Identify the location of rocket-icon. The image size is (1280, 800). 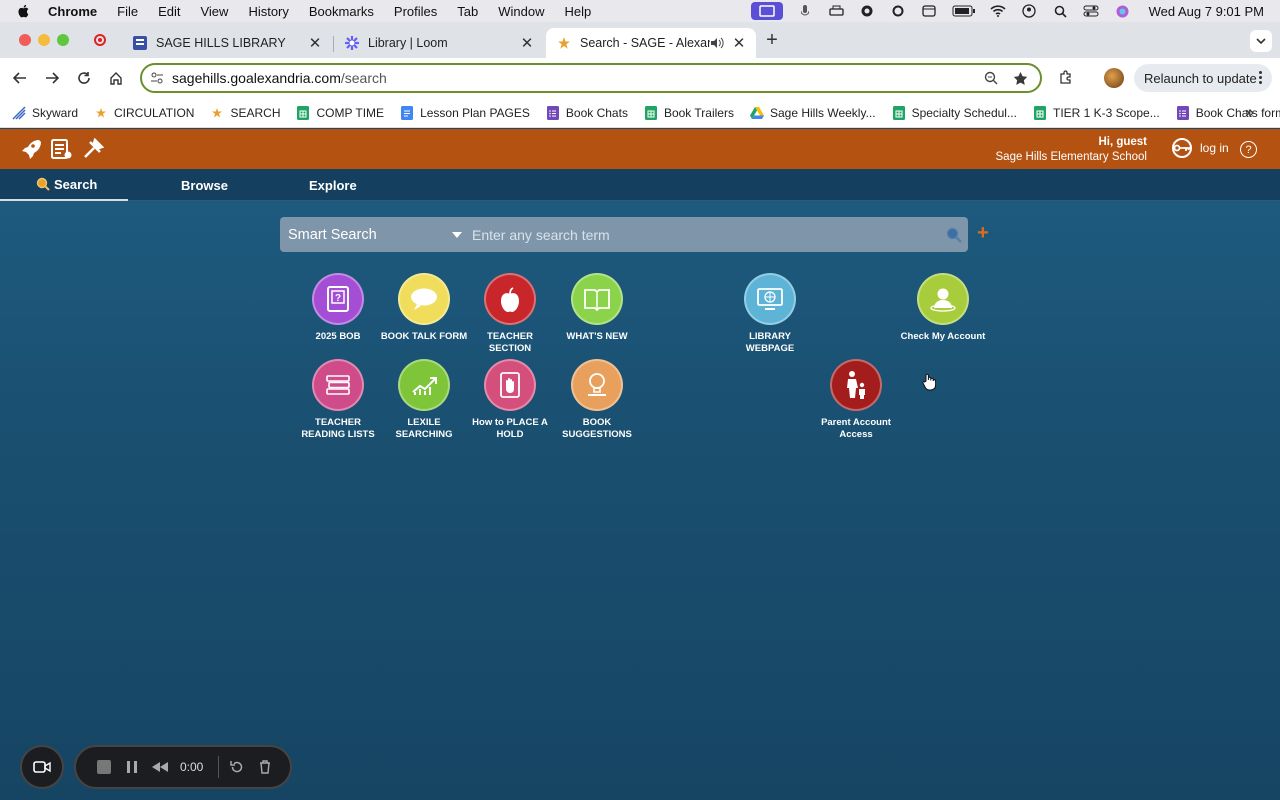
(30, 149).